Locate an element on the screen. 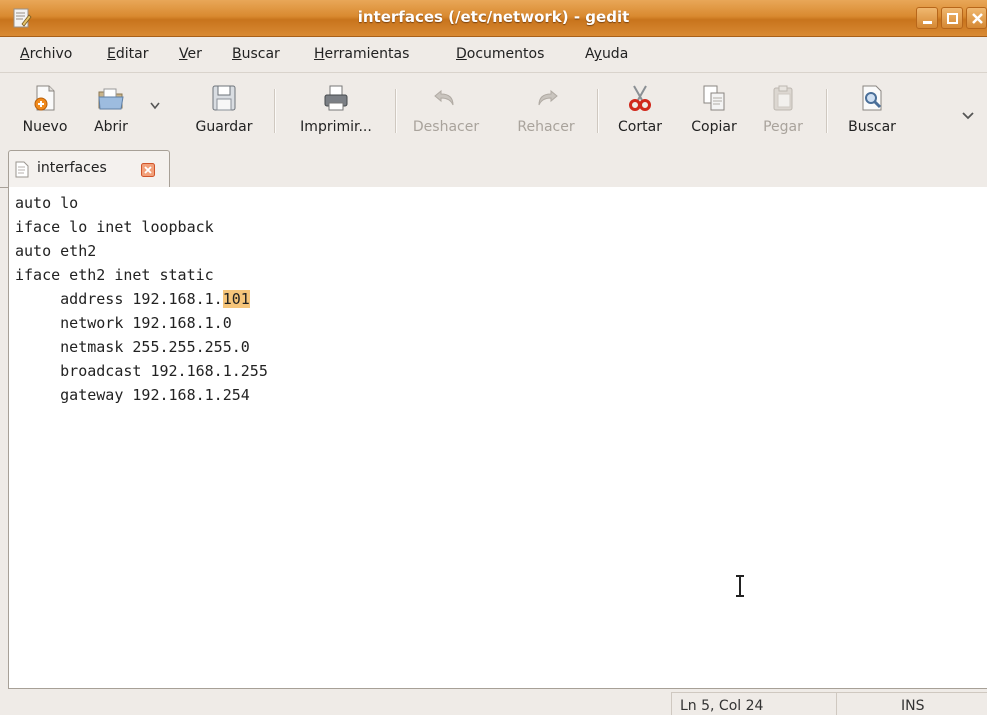 The width and height of the screenshot is (987, 715). close-icon is located at coordinates (977, 18).